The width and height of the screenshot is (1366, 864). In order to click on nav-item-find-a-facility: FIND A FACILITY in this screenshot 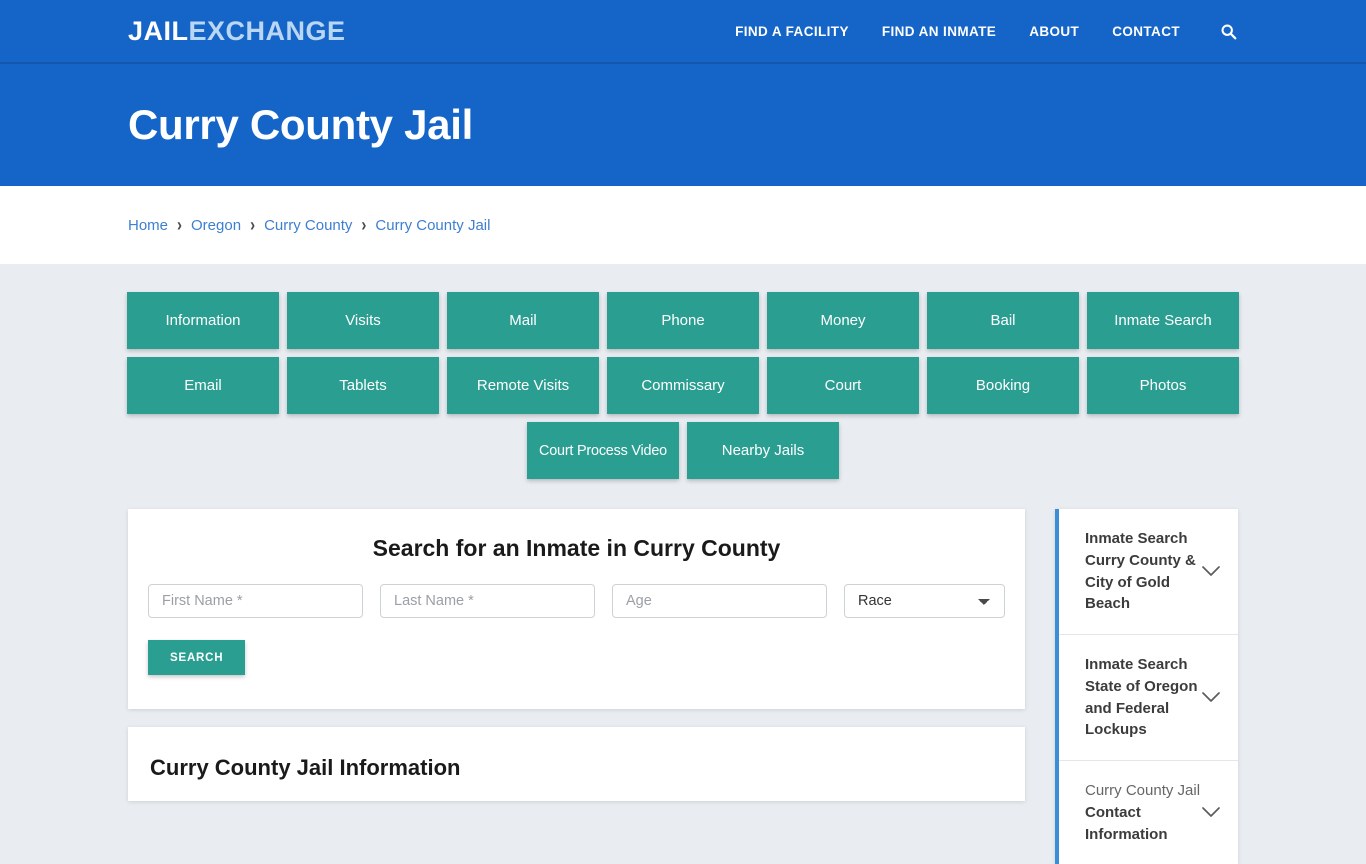, I will do `click(792, 31)`.